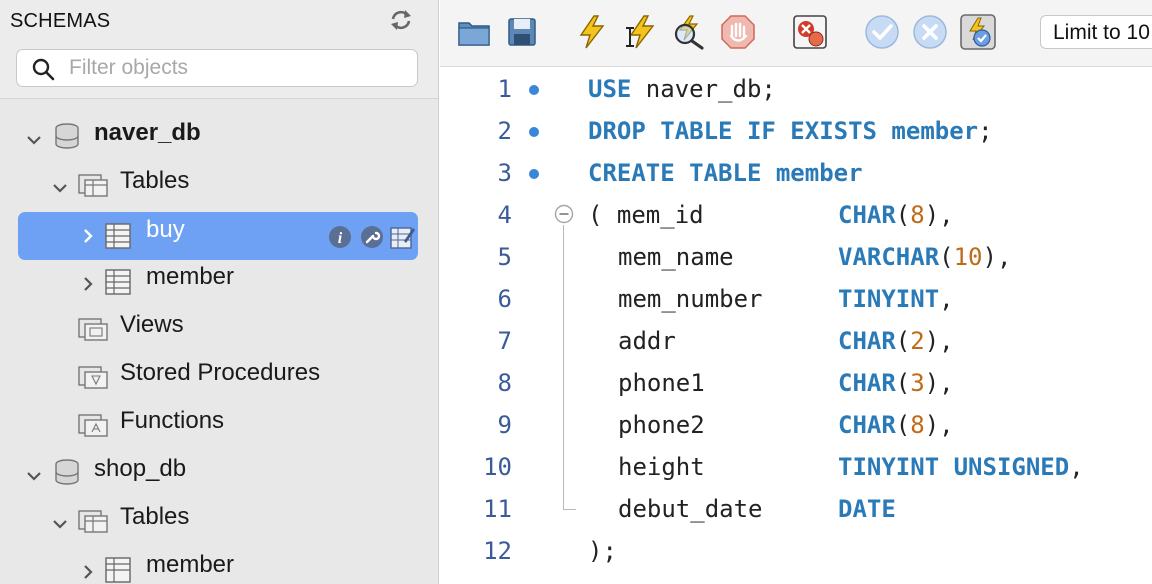  I want to click on limit-rows-select: Limit to 10, so click(1096, 32).